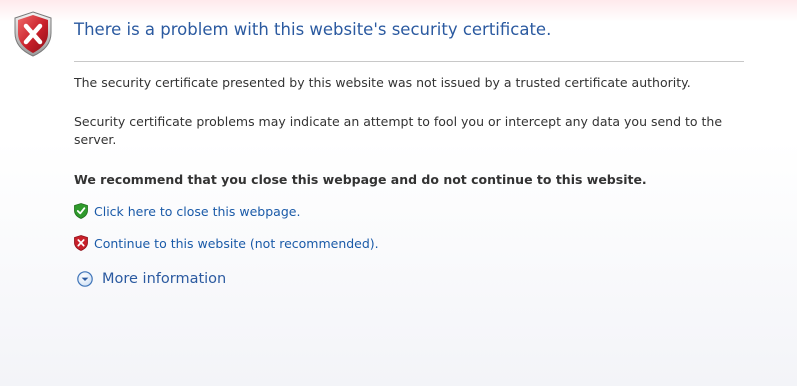  What do you see at coordinates (85, 279) in the screenshot?
I see `expand-circle-icon` at bounding box center [85, 279].